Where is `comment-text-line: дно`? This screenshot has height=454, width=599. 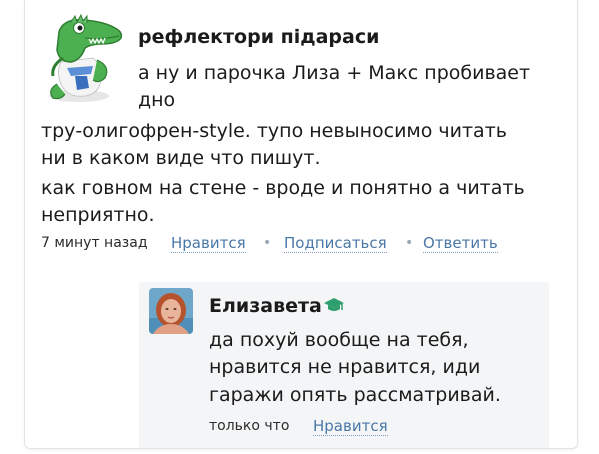
comment-text-line: дно is located at coordinates (157, 100).